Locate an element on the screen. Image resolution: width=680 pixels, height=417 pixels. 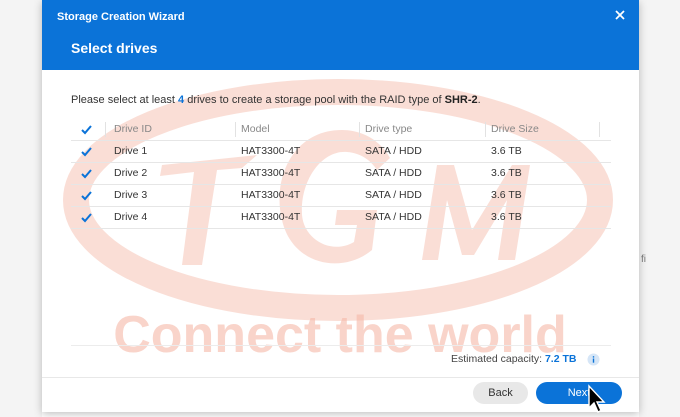
step-title: Select drives is located at coordinates (114, 48).